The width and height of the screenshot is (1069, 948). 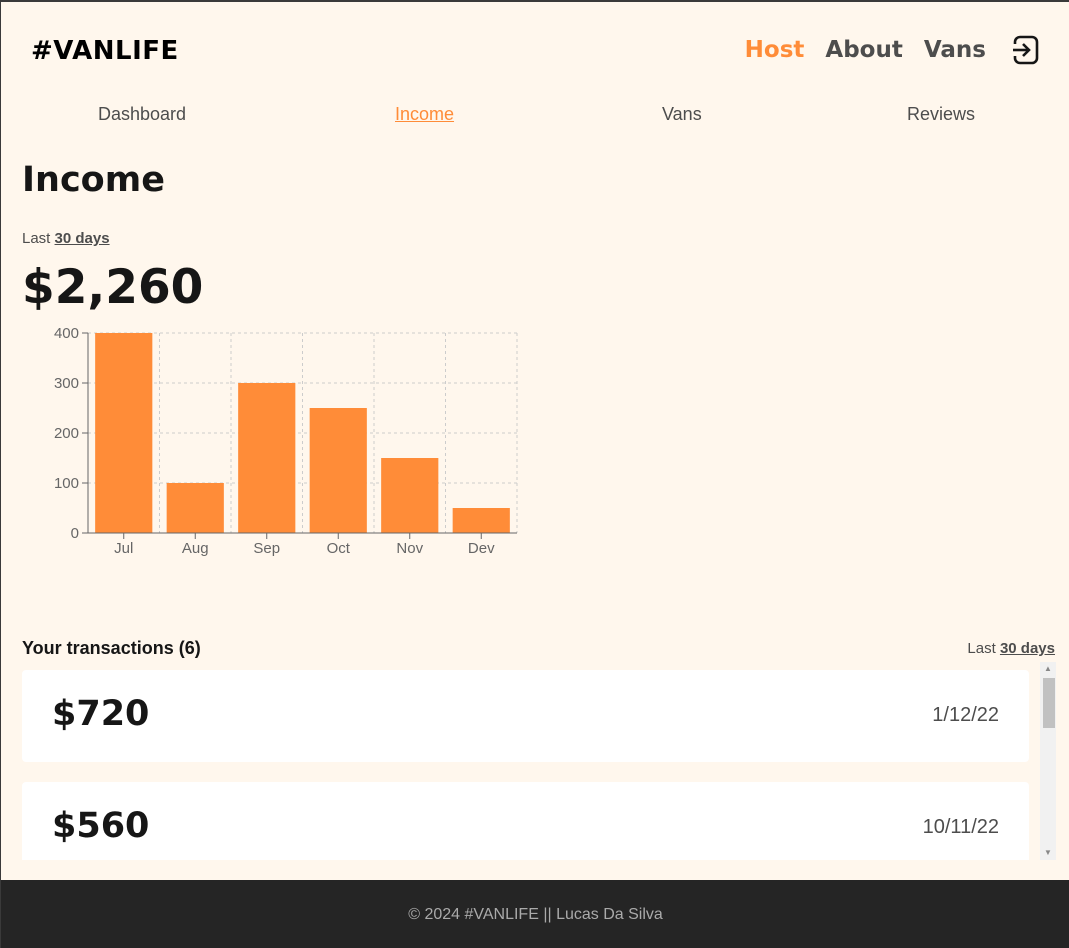 What do you see at coordinates (339, 548) in the screenshot?
I see `x-tick-label: Oct` at bounding box center [339, 548].